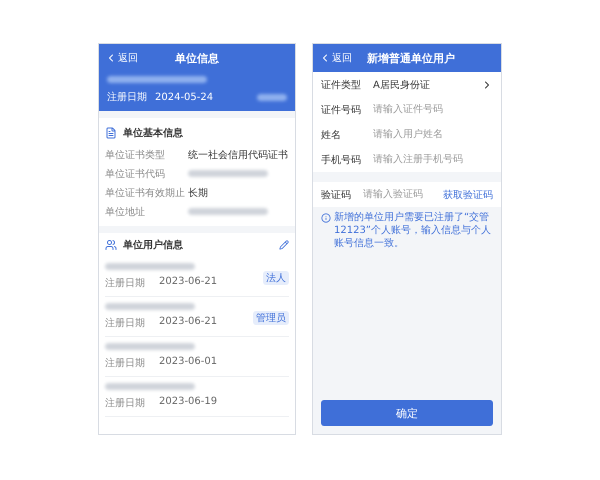 This screenshot has height=480, width=600. Describe the element at coordinates (153, 245) in the screenshot. I see `section-title: 单位用户信息` at that location.